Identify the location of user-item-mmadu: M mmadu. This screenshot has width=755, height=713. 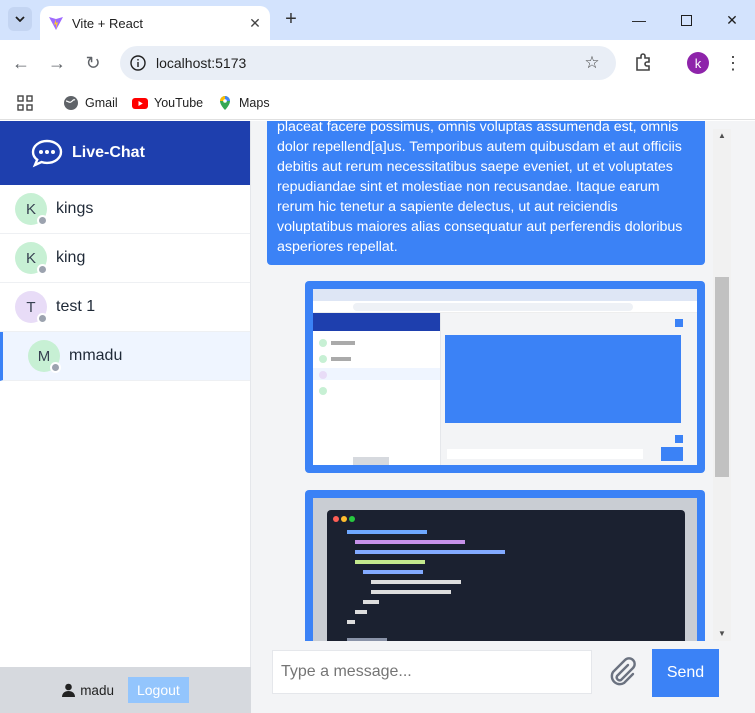
(125, 356).